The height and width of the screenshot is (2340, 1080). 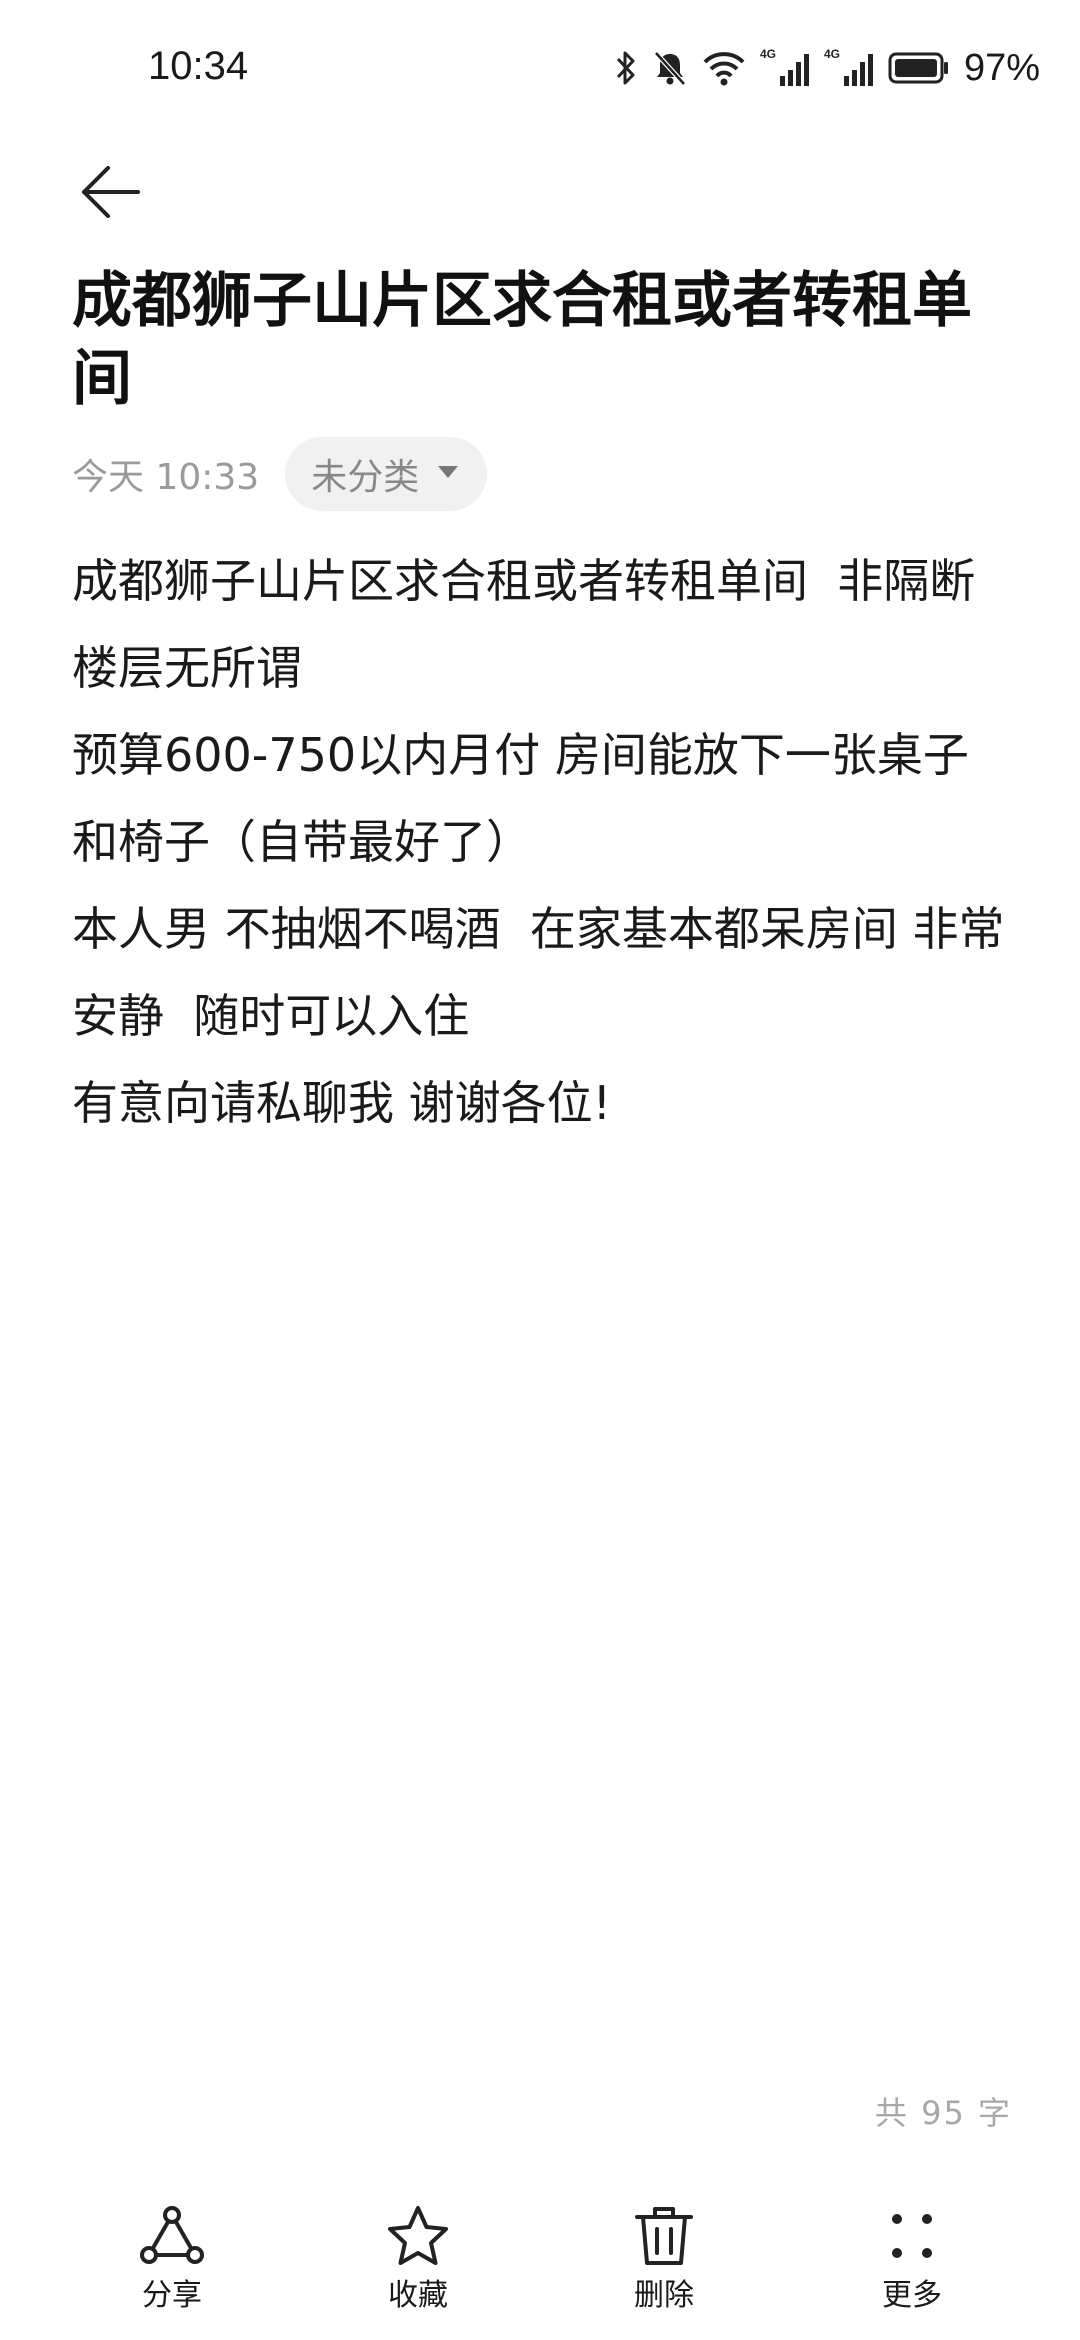 I want to click on caret-down-icon, so click(x=448, y=474).